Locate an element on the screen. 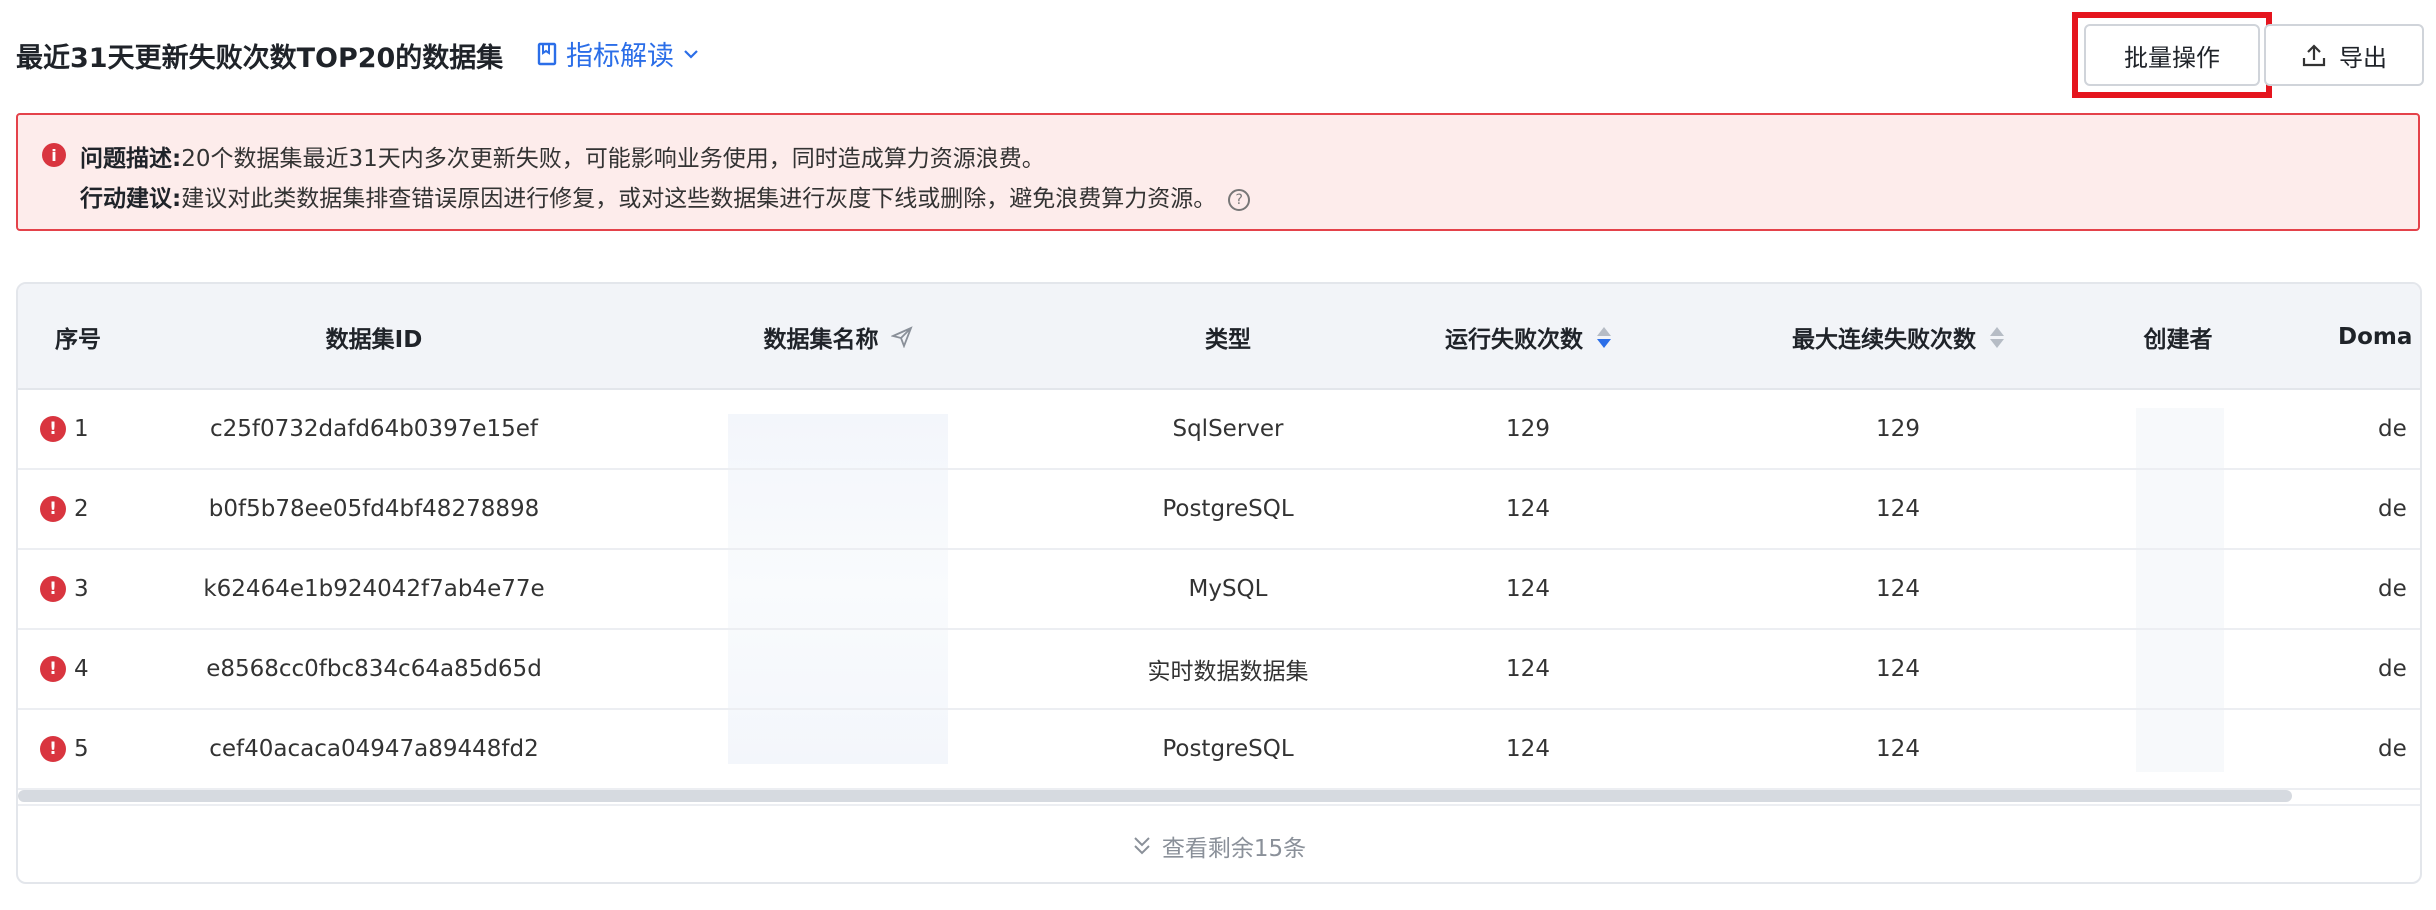  column-run-failures-label: 运行失败次数 is located at coordinates (1514, 340).